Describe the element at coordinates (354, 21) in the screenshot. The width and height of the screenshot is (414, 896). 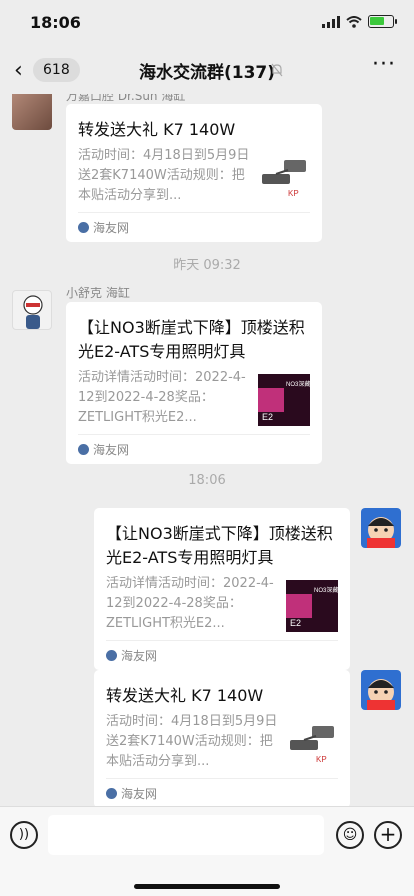
I see `wifi-icon` at that location.